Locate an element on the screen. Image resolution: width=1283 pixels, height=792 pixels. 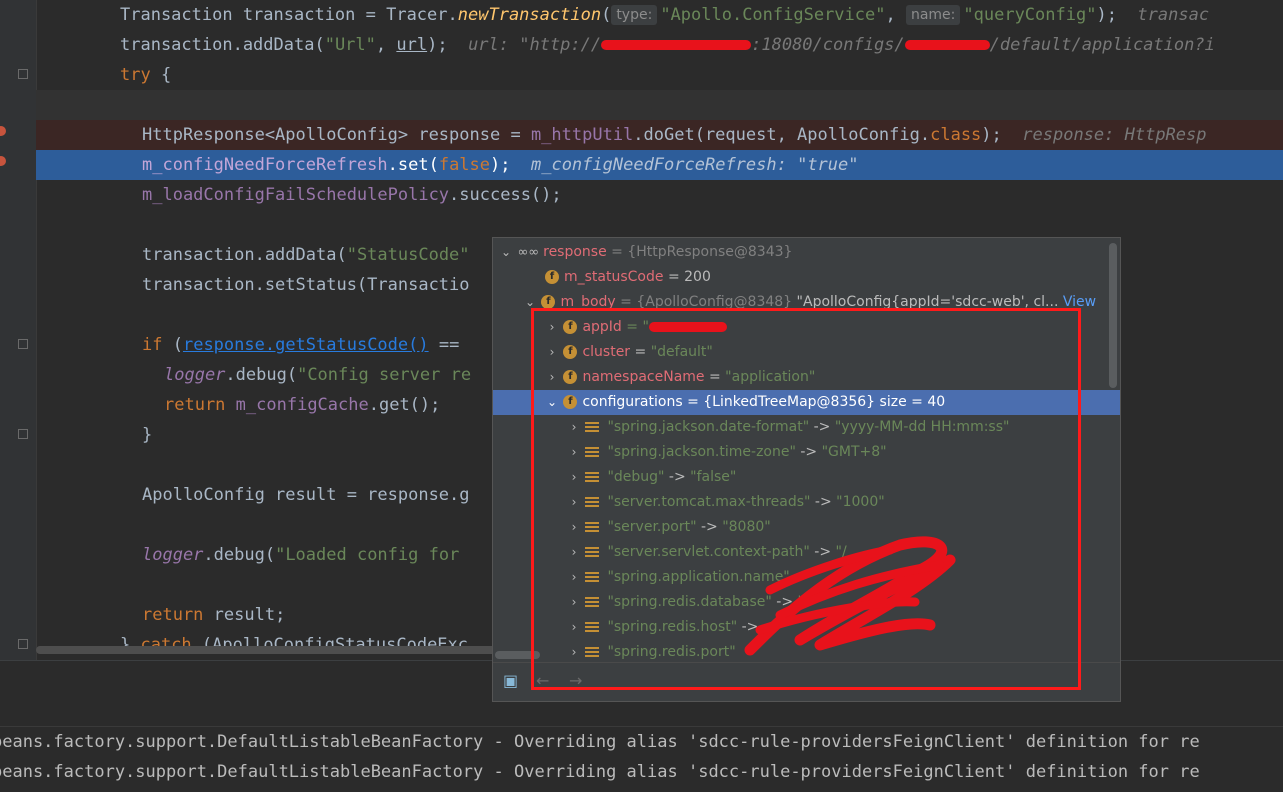
code-line: try { is located at coordinates (659, 75).